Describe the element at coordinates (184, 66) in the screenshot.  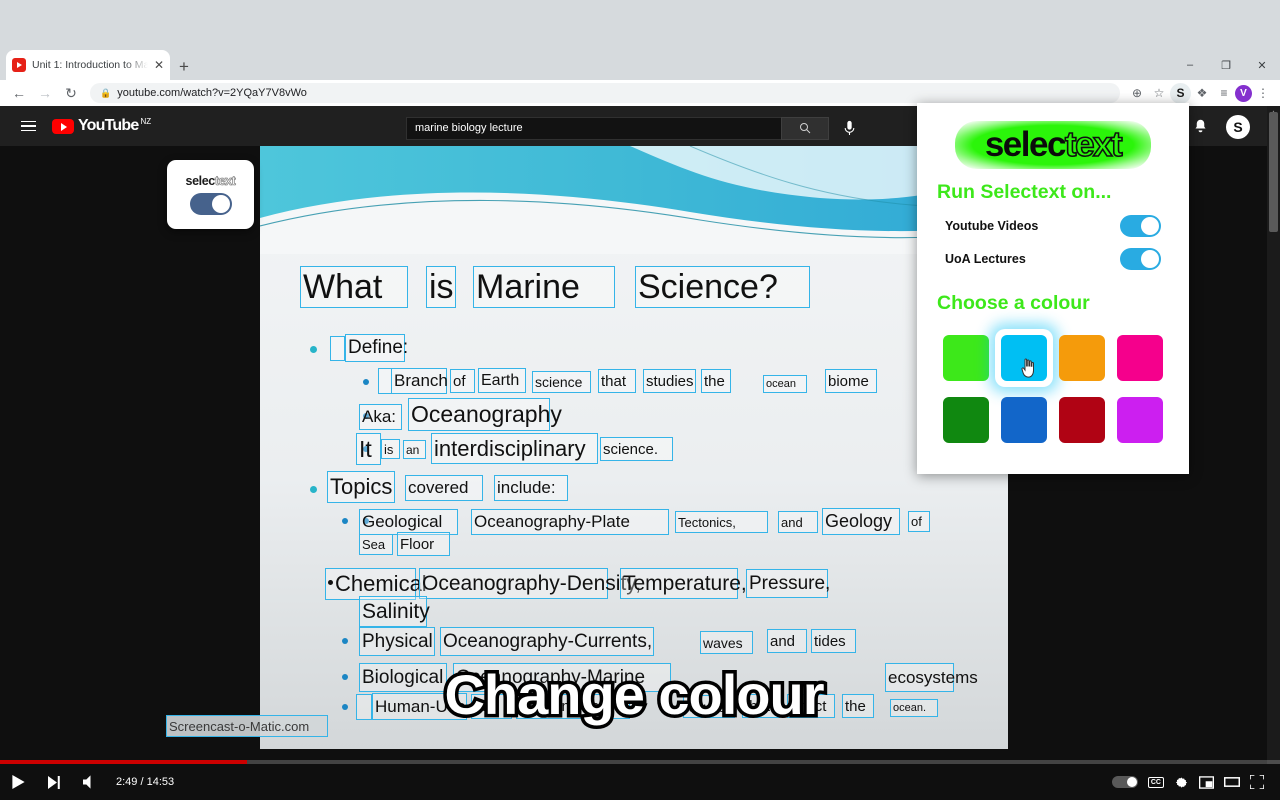
I see `new-tab-button: +` at that location.